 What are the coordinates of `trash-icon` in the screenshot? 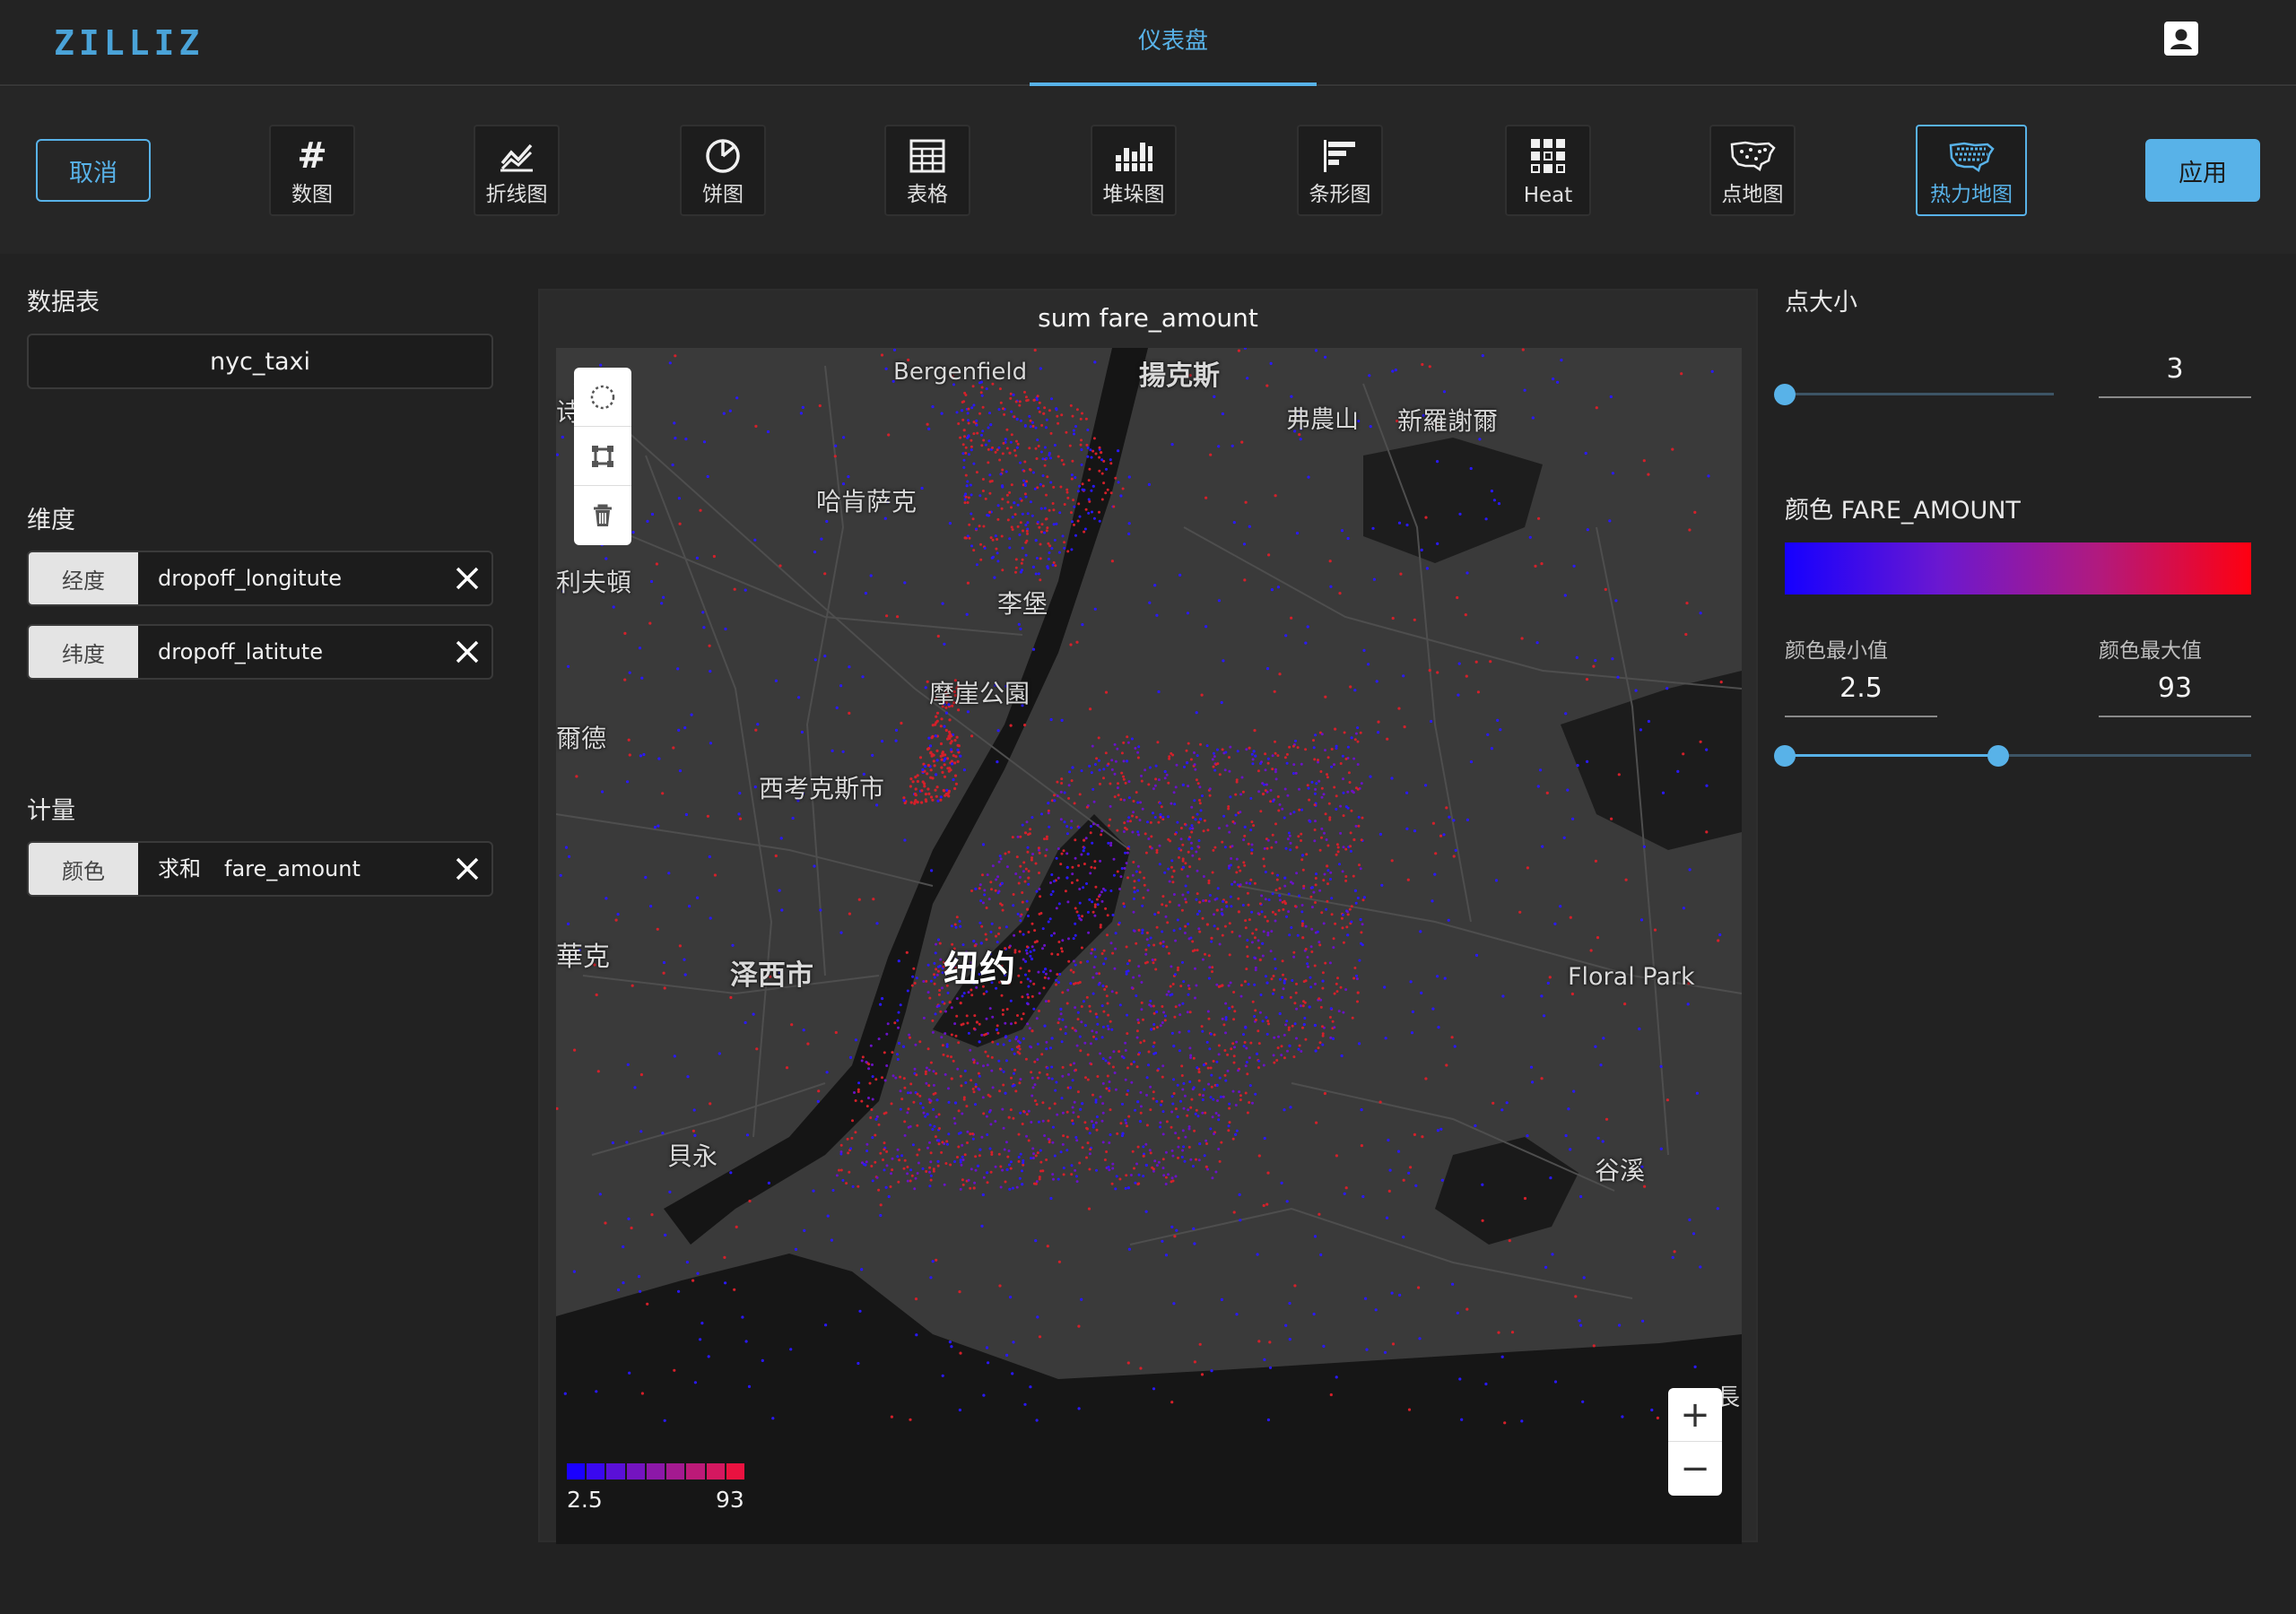 It's located at (602, 515).